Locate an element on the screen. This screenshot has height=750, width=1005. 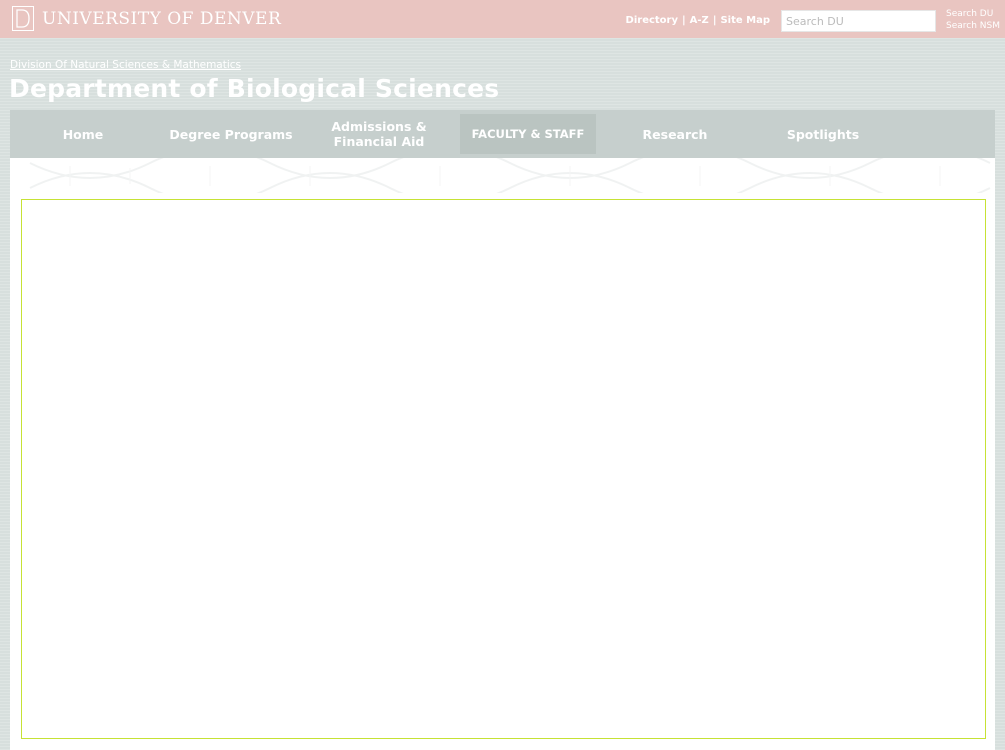
nav-admissions: Admissions & Financial Aid is located at coordinates (379, 134).